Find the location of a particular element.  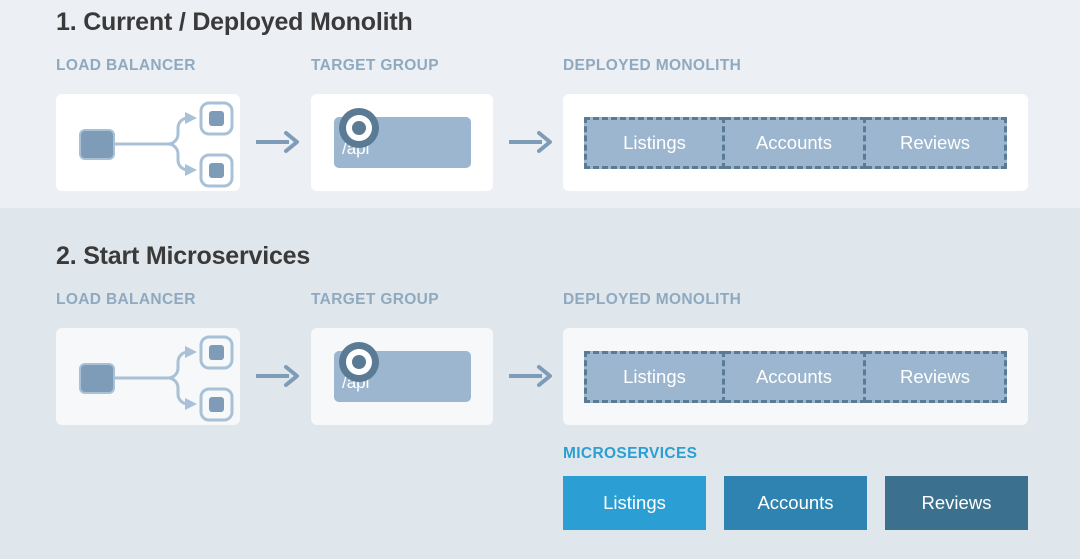

step-2-monolith-segment-listings: Listings is located at coordinates (654, 377).